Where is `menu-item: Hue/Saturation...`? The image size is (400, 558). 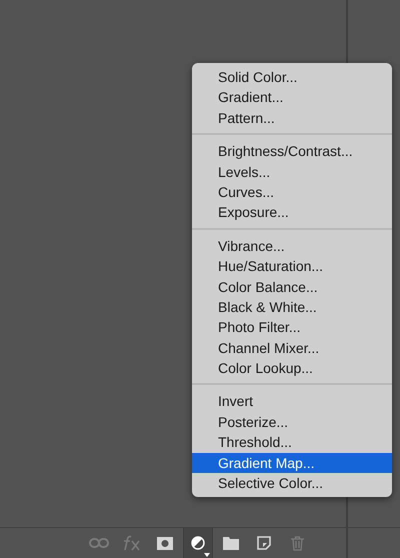 menu-item: Hue/Saturation... is located at coordinates (292, 266).